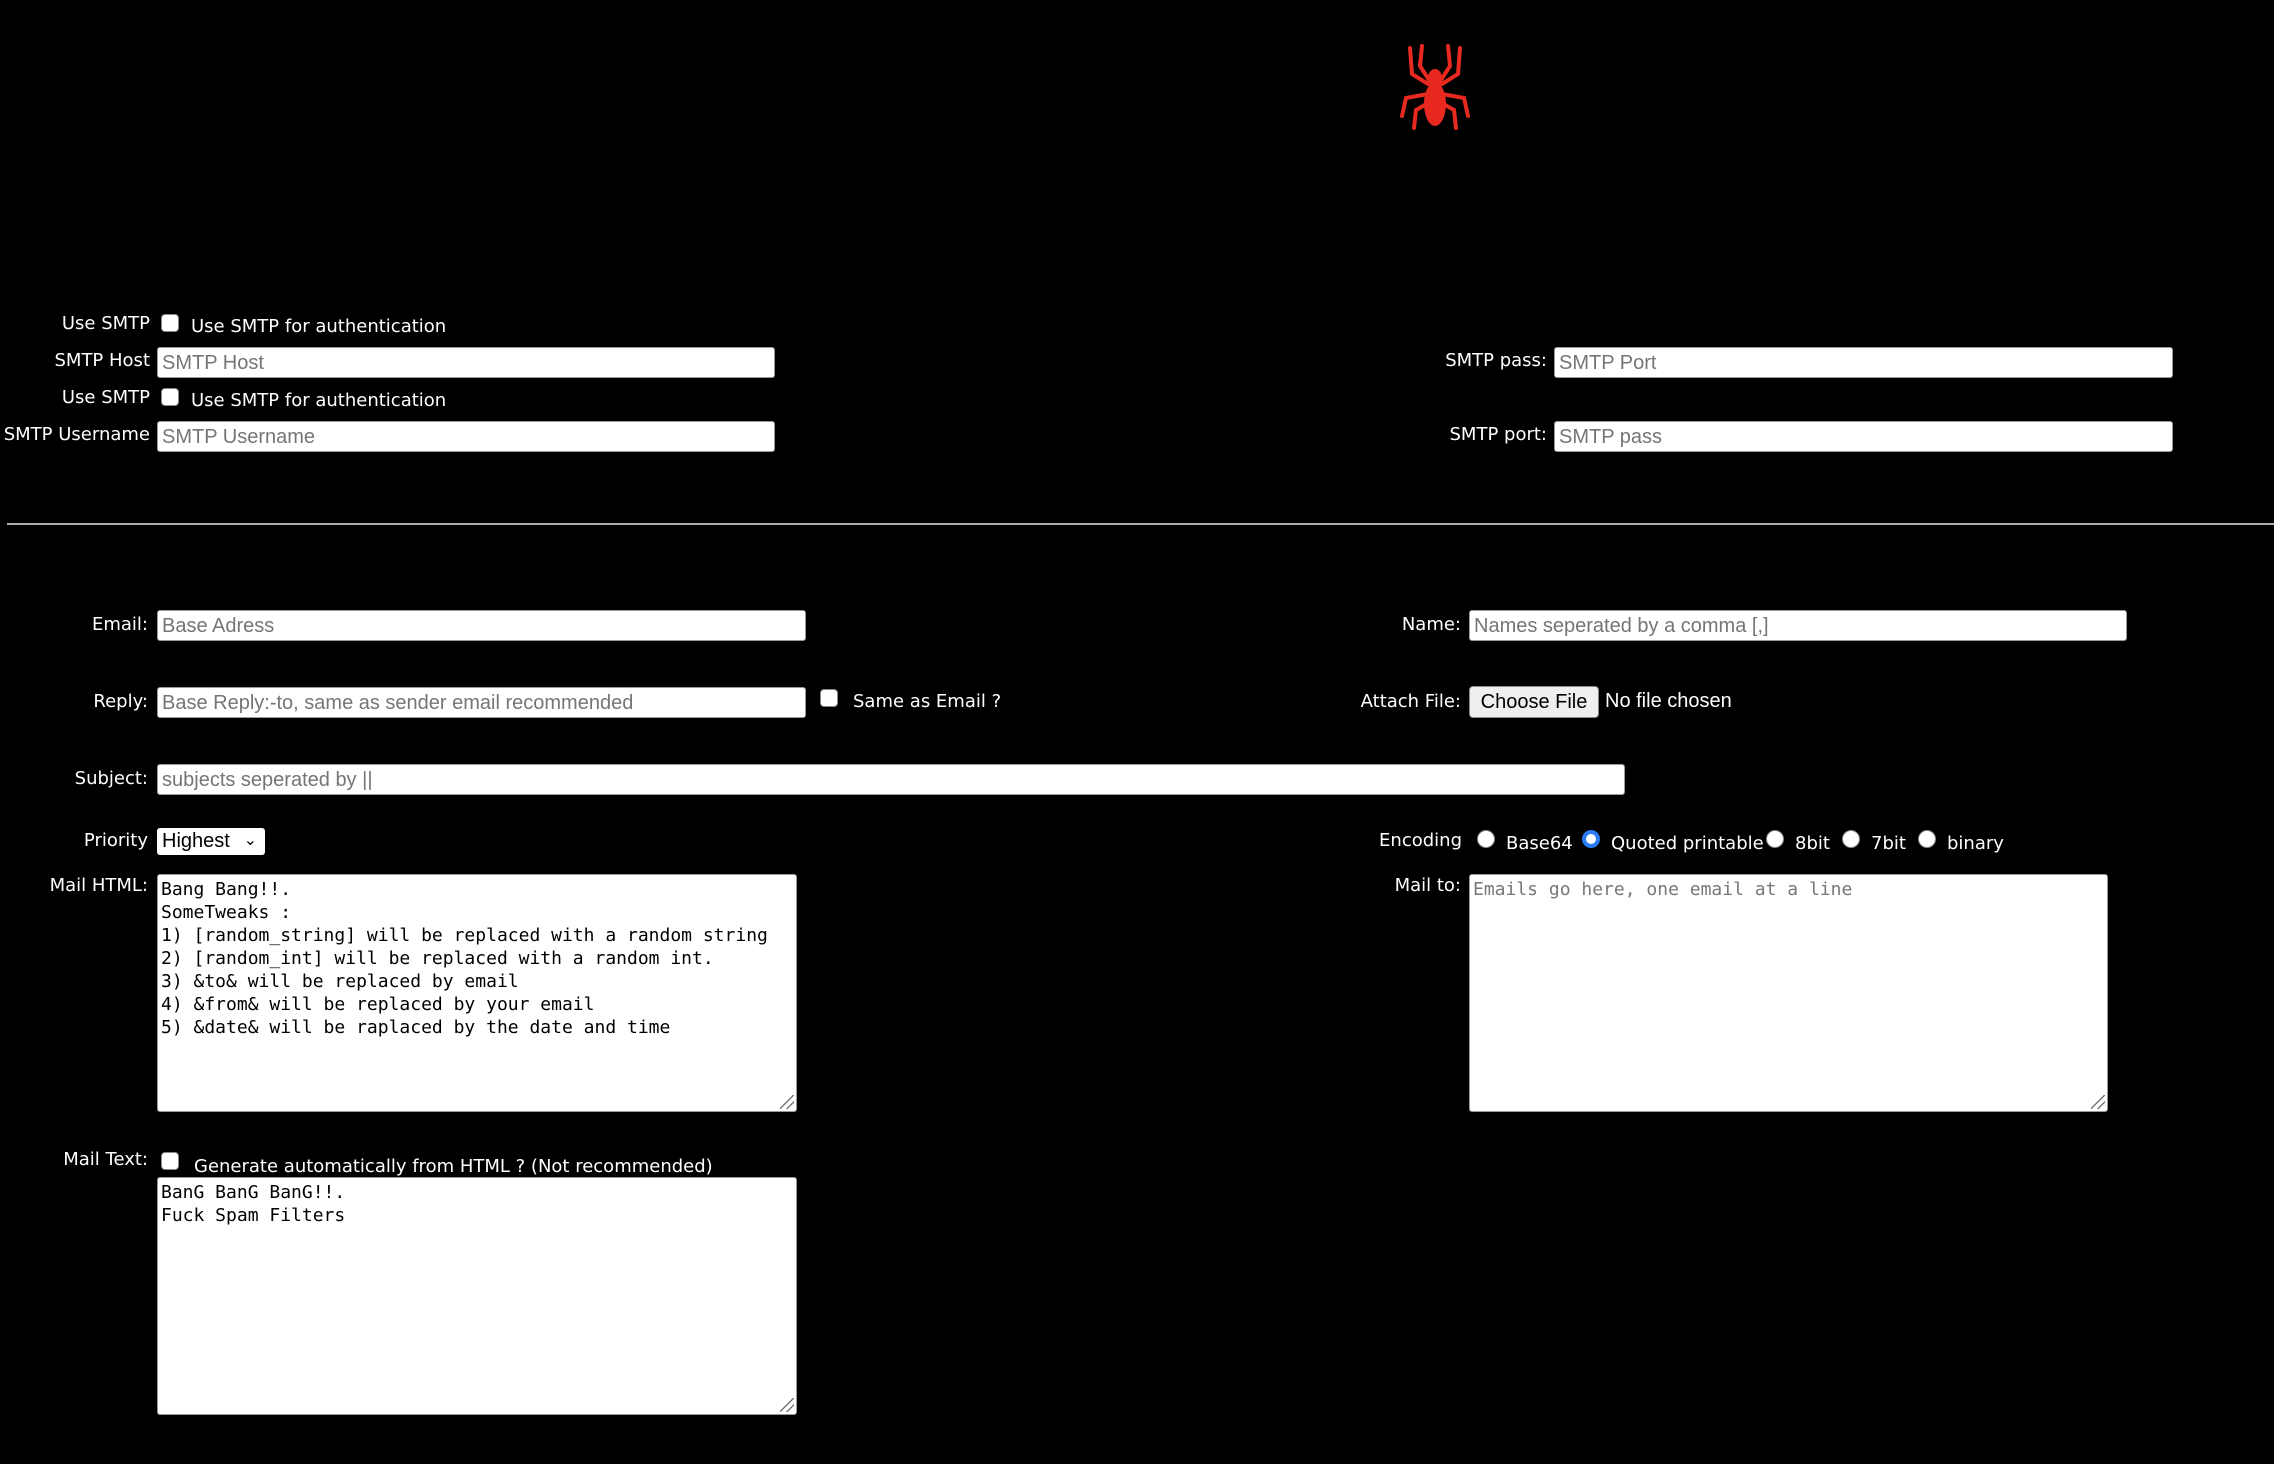  What do you see at coordinates (1927, 839) in the screenshot?
I see `radio-binary` at bounding box center [1927, 839].